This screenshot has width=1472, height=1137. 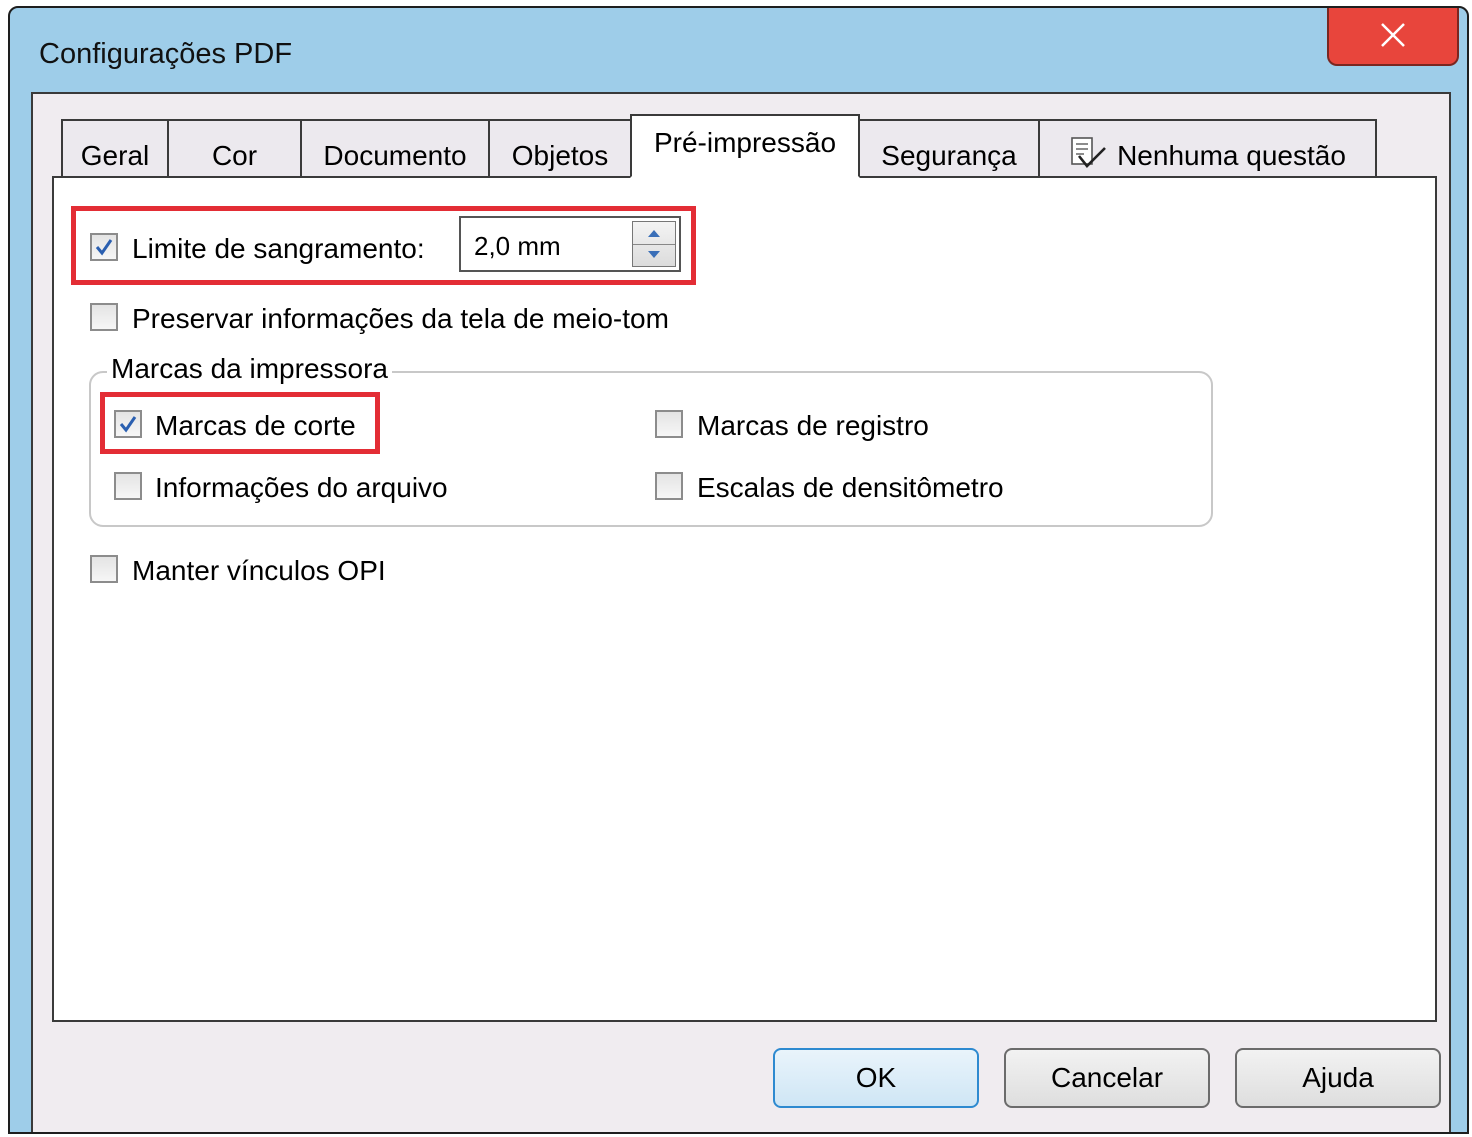 I want to click on bleed-label: Limite de sangramento:, so click(x=278, y=248).